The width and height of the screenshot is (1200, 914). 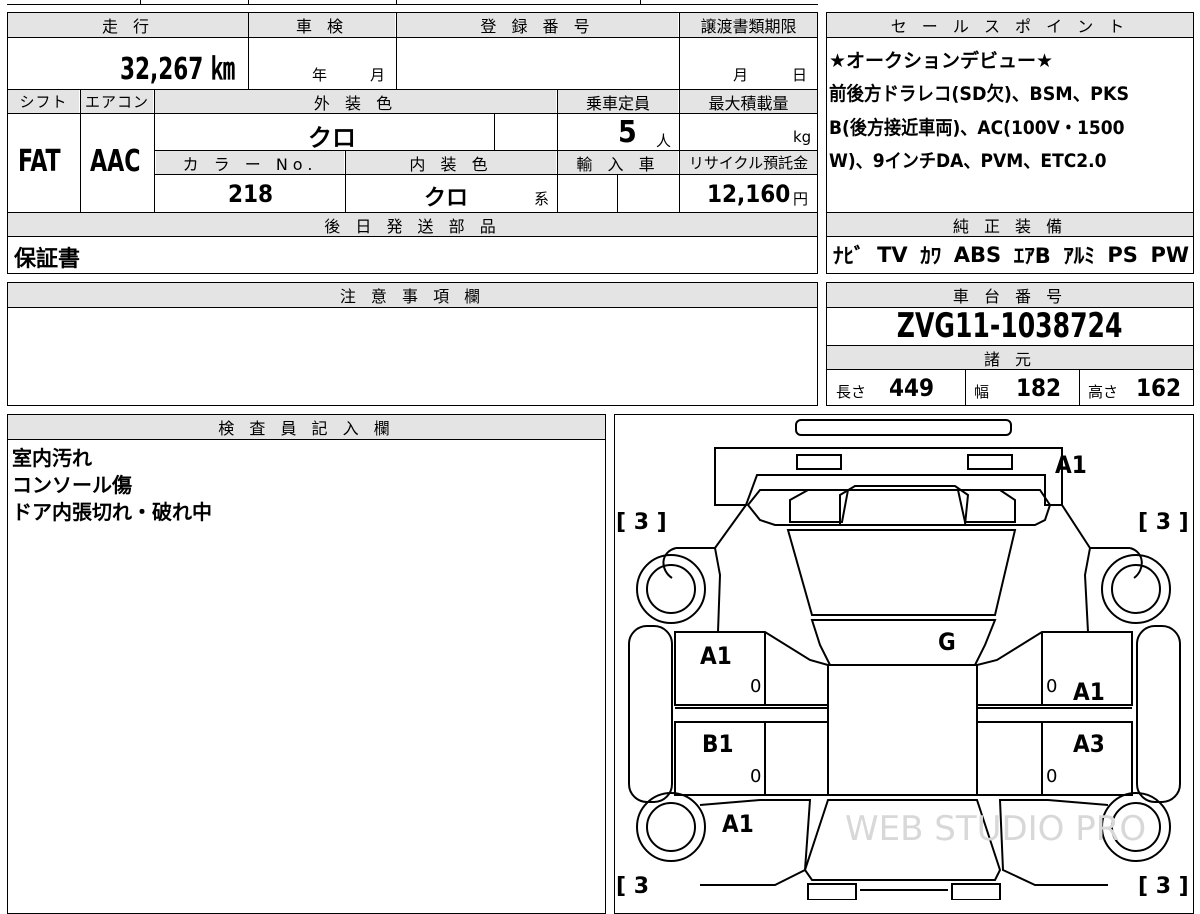 What do you see at coordinates (1079, 256) in the screenshot?
I see `equipment-alloy: ｱﾙﾐ` at bounding box center [1079, 256].